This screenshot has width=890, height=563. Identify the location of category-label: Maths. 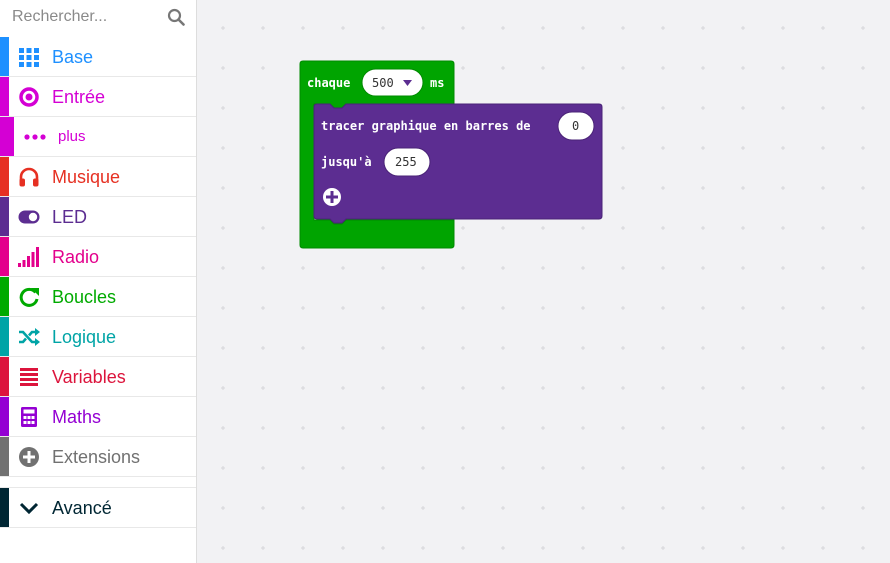
(77, 417).